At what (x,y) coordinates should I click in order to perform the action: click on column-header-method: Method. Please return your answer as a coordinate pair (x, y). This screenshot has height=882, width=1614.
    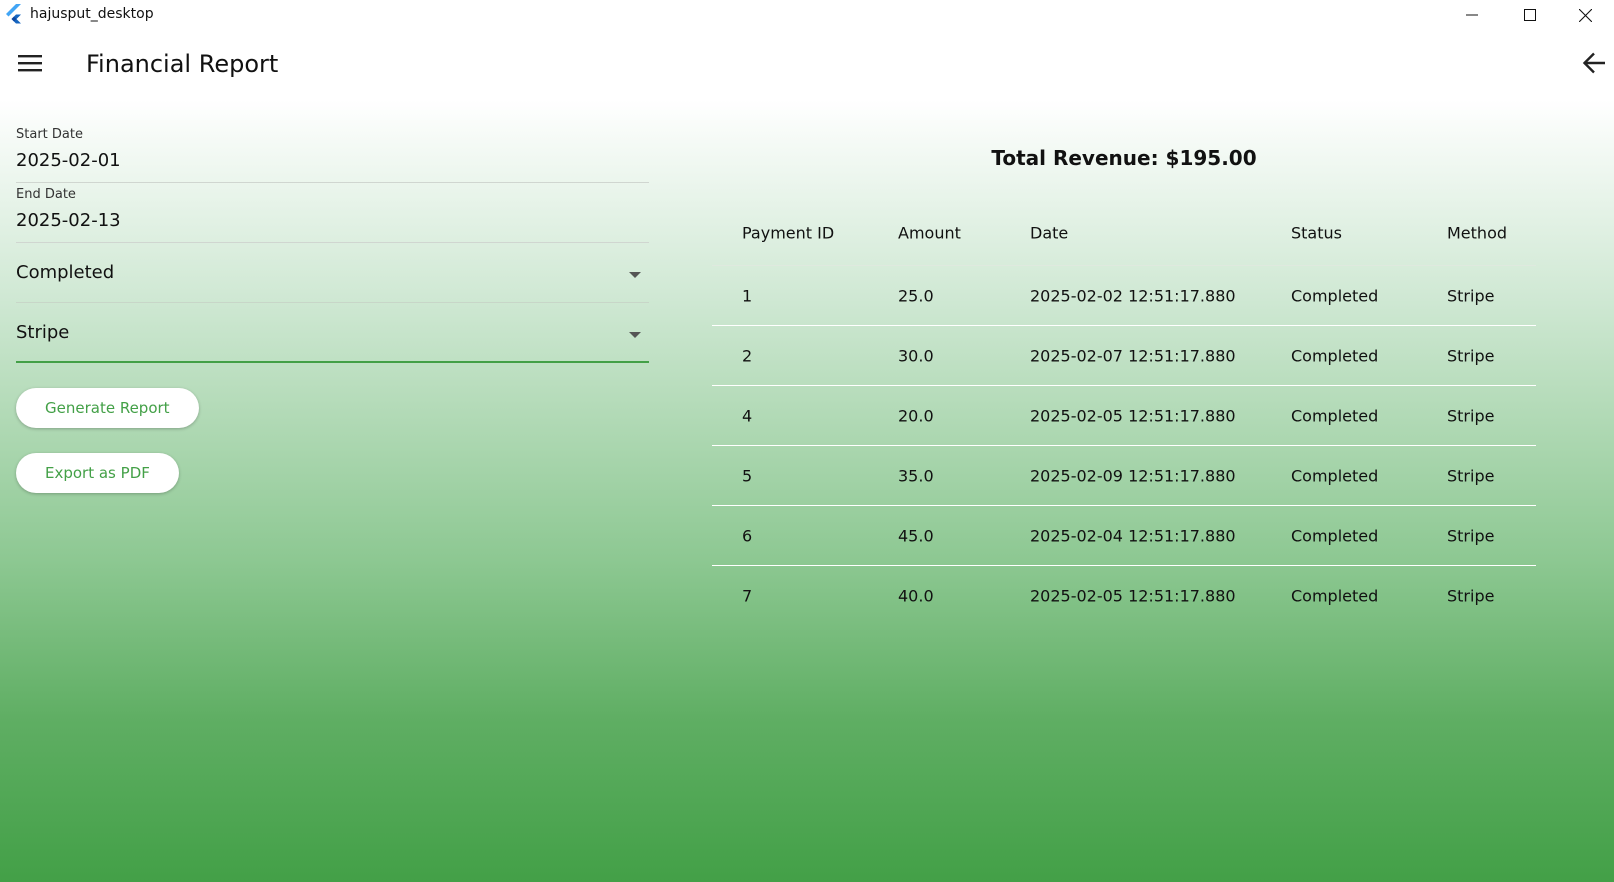
    Looking at the image, I should click on (1477, 233).